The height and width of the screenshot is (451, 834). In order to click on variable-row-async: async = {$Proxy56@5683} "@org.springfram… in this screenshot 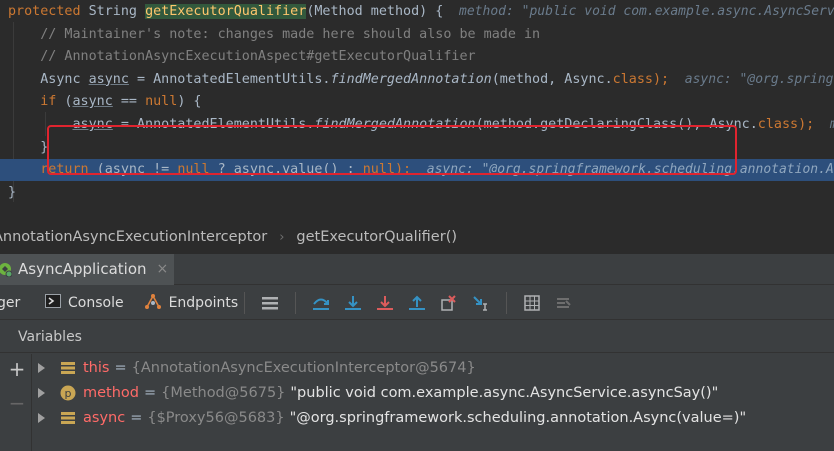, I will do `click(431, 418)`.